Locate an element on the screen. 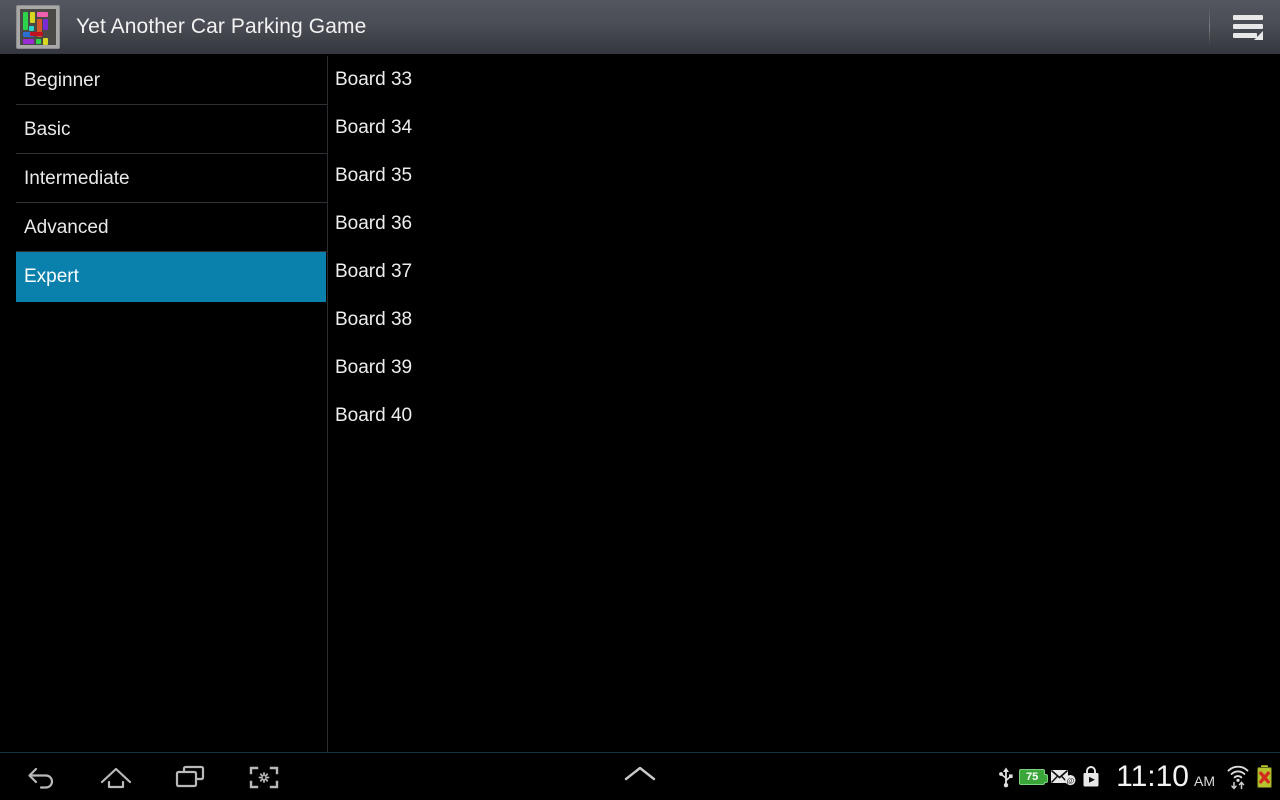 The height and width of the screenshot is (800, 1280). sidebar-item-label: Basic is located at coordinates (47, 129).